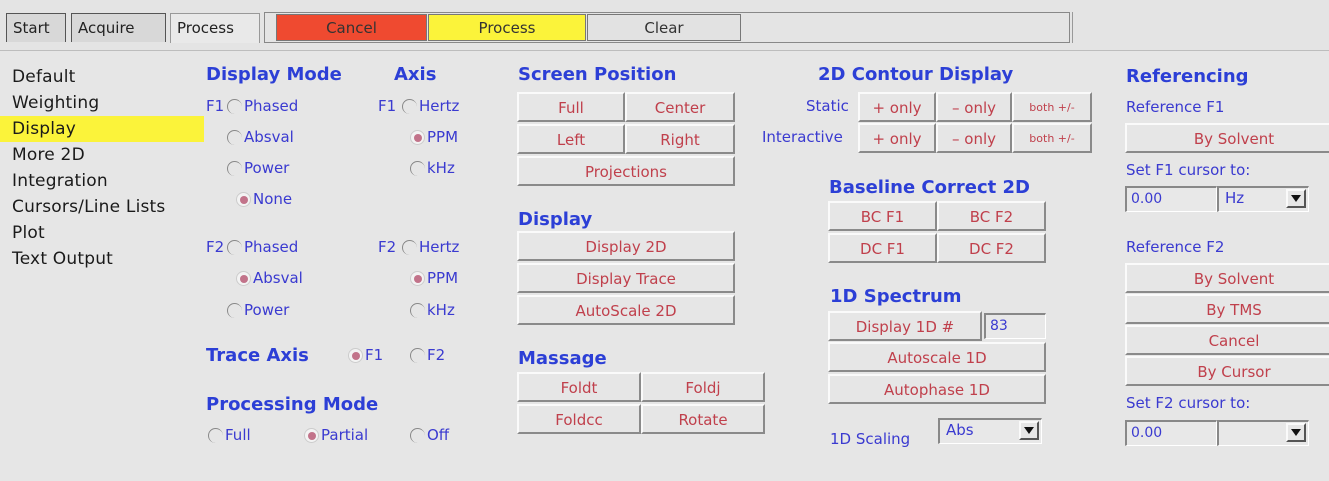  Describe the element at coordinates (974, 107) in the screenshot. I see `static-minus-only-button: – only` at that location.